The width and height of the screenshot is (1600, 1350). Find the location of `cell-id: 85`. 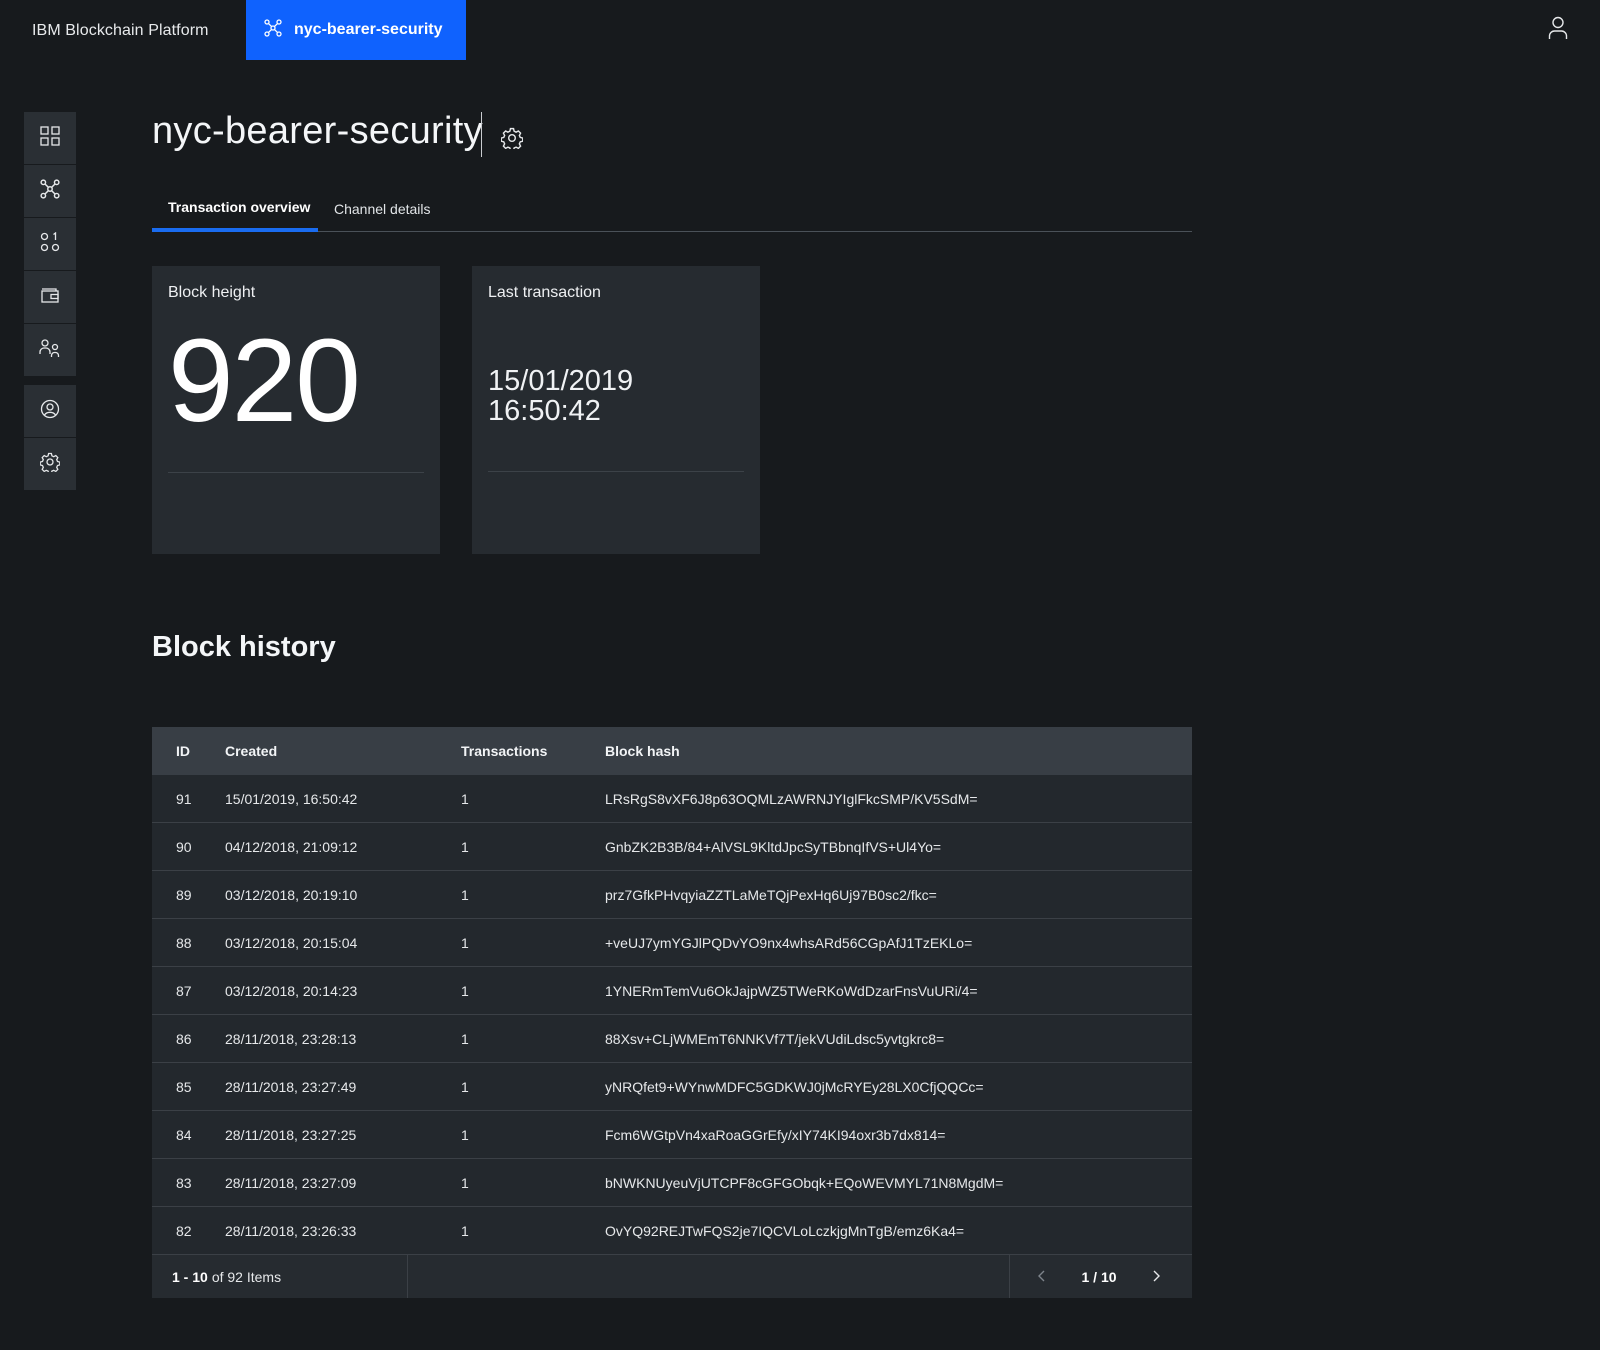

cell-id: 85 is located at coordinates (184, 1086).